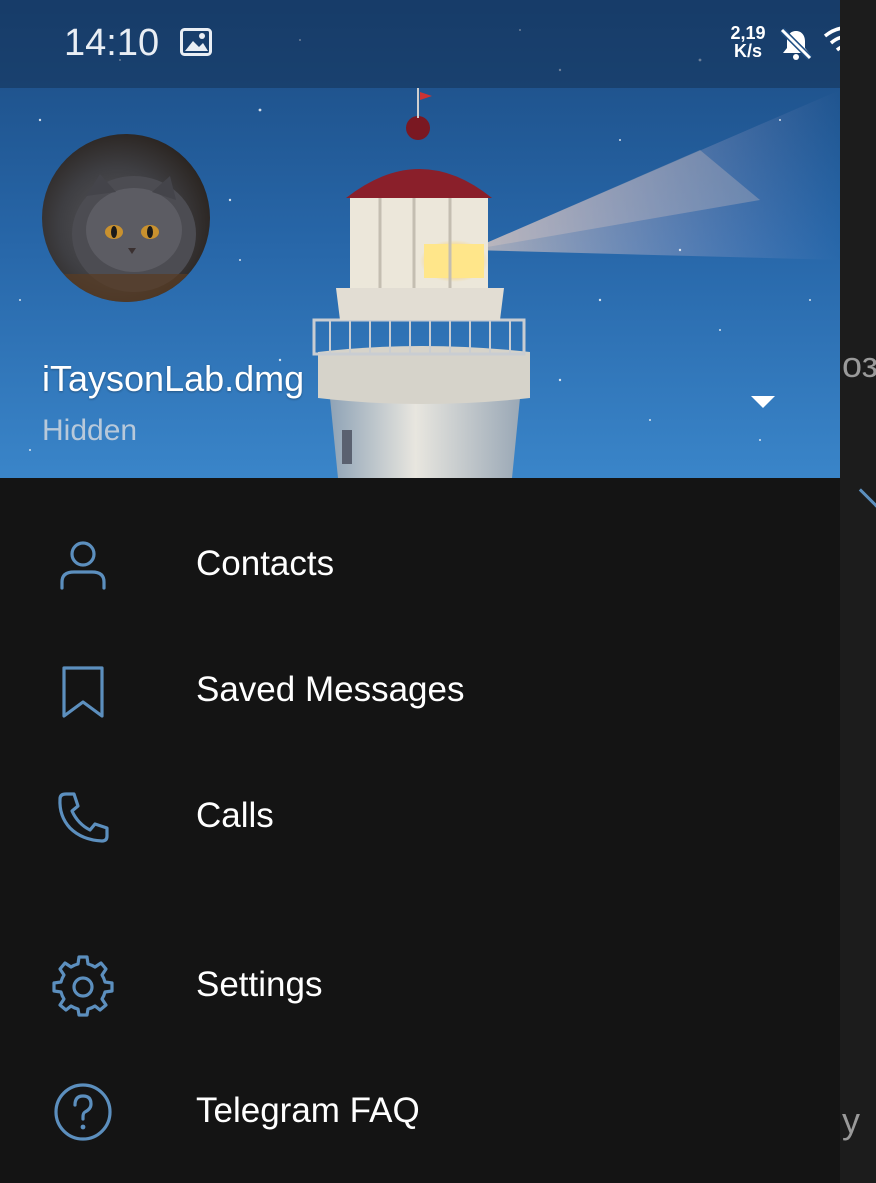  Describe the element at coordinates (851, 1120) in the screenshot. I see `background-text-fragment: у` at that location.